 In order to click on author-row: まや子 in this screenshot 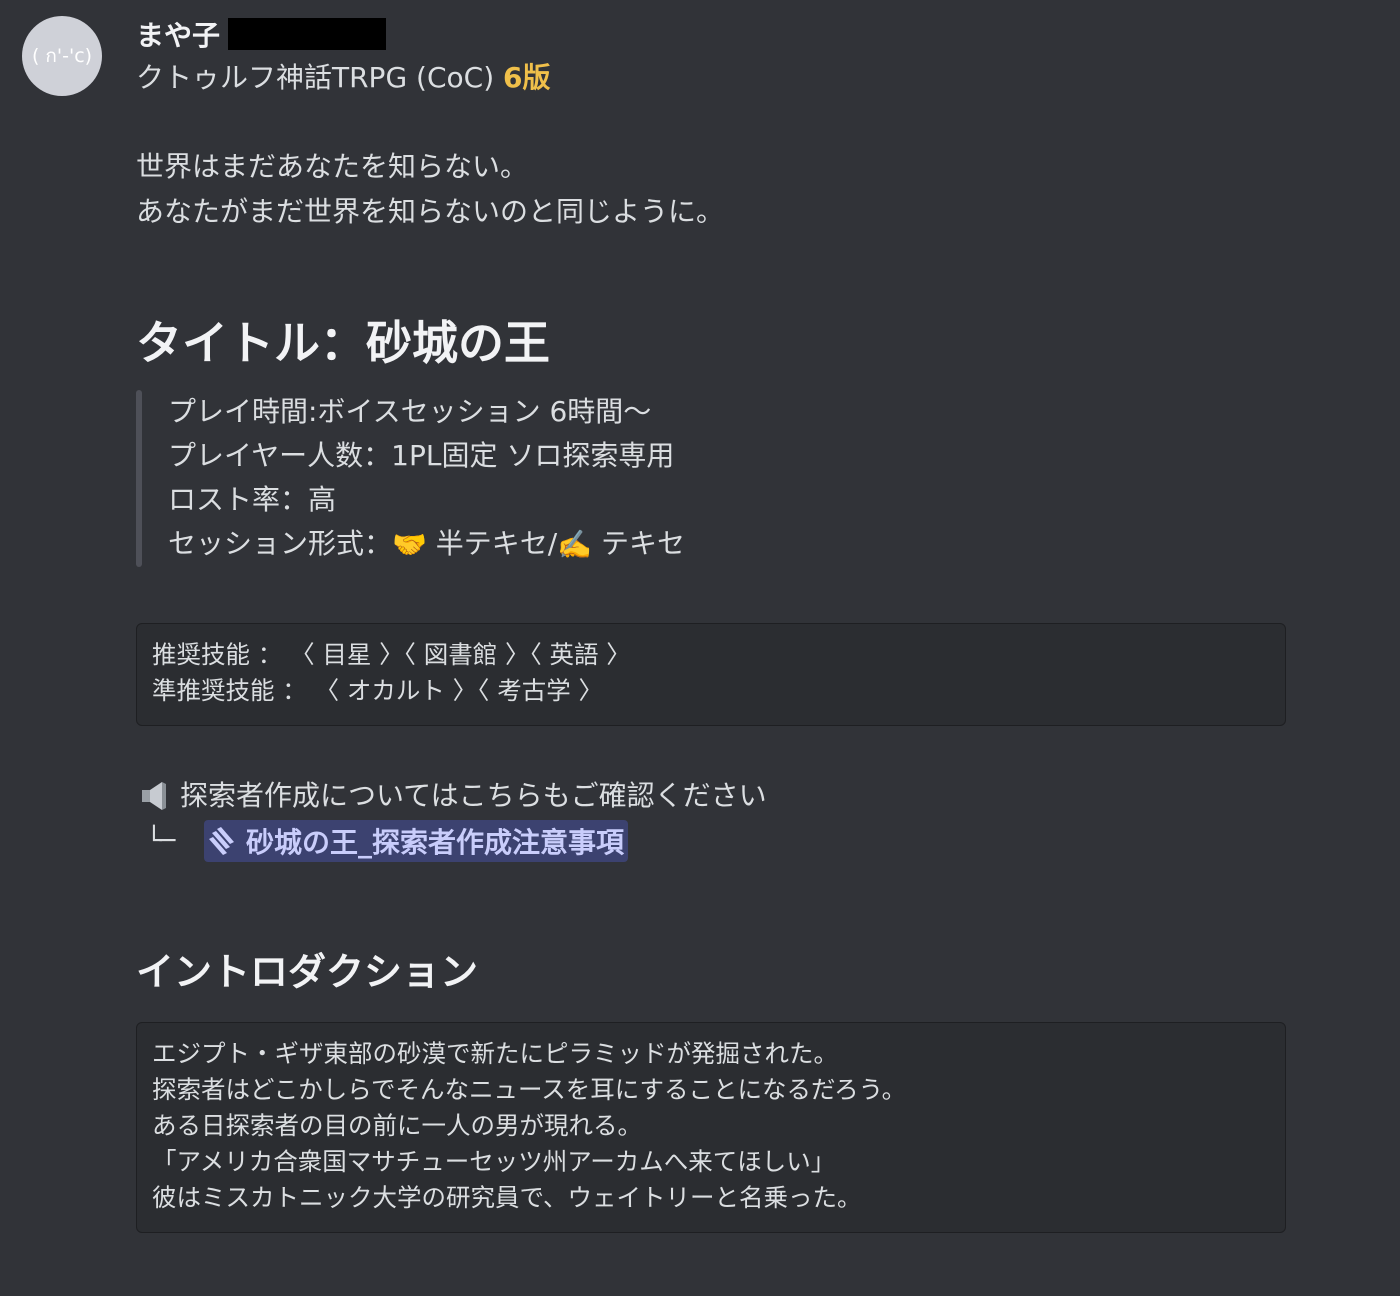, I will do `click(712, 34)`.